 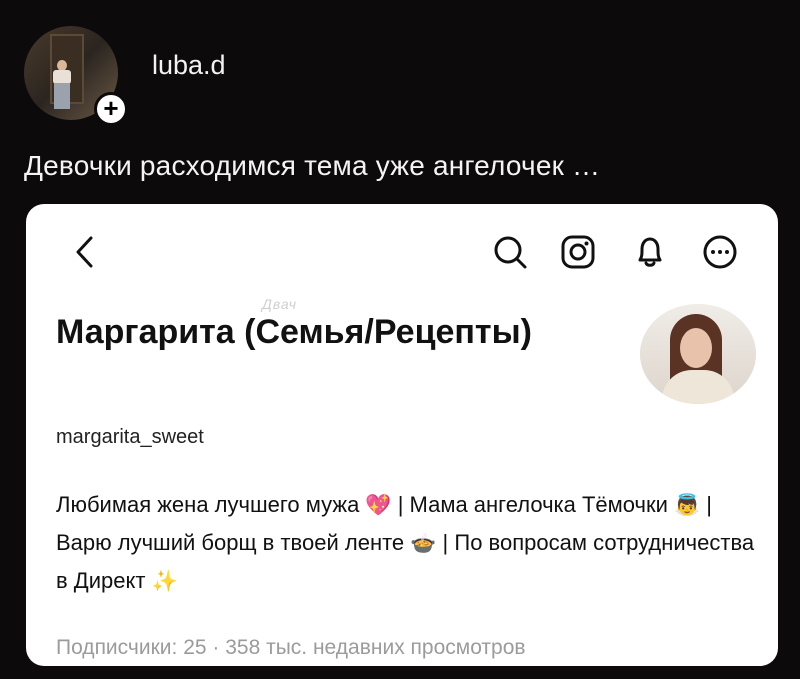 What do you see at coordinates (189, 65) in the screenshot?
I see `post-username: luba.d` at bounding box center [189, 65].